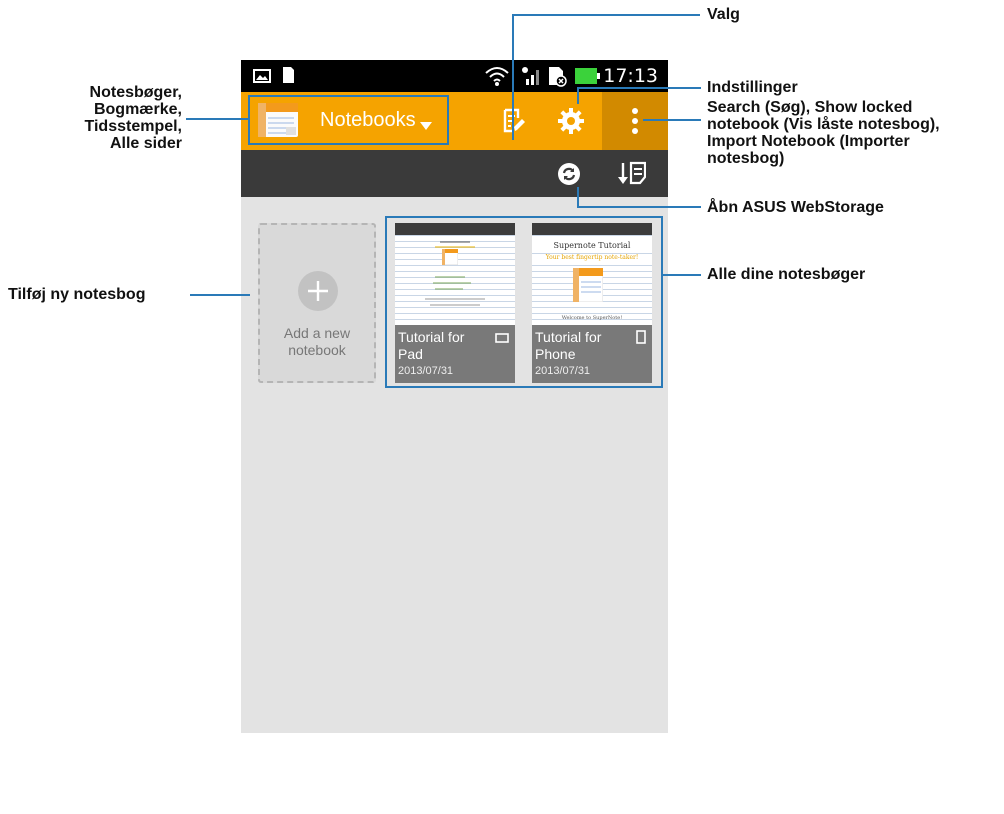  What do you see at coordinates (588, 78) in the screenshot?
I see `battery-icon` at bounding box center [588, 78].